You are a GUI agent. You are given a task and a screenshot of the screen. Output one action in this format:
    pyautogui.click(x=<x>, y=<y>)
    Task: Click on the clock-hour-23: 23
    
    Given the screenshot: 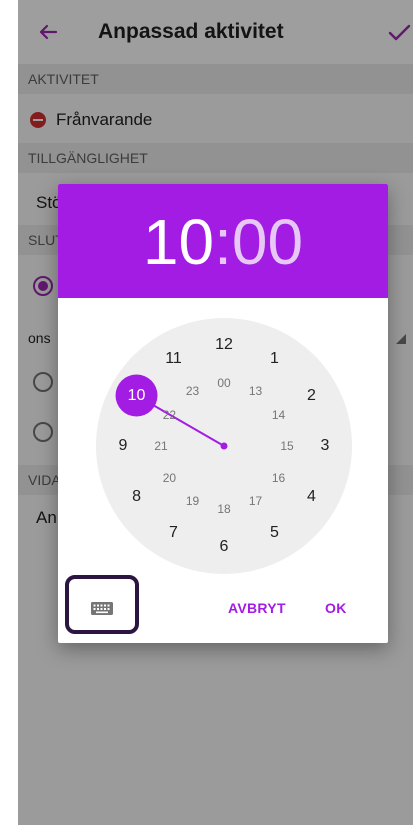 What is the action you would take?
    pyautogui.click(x=192, y=391)
    